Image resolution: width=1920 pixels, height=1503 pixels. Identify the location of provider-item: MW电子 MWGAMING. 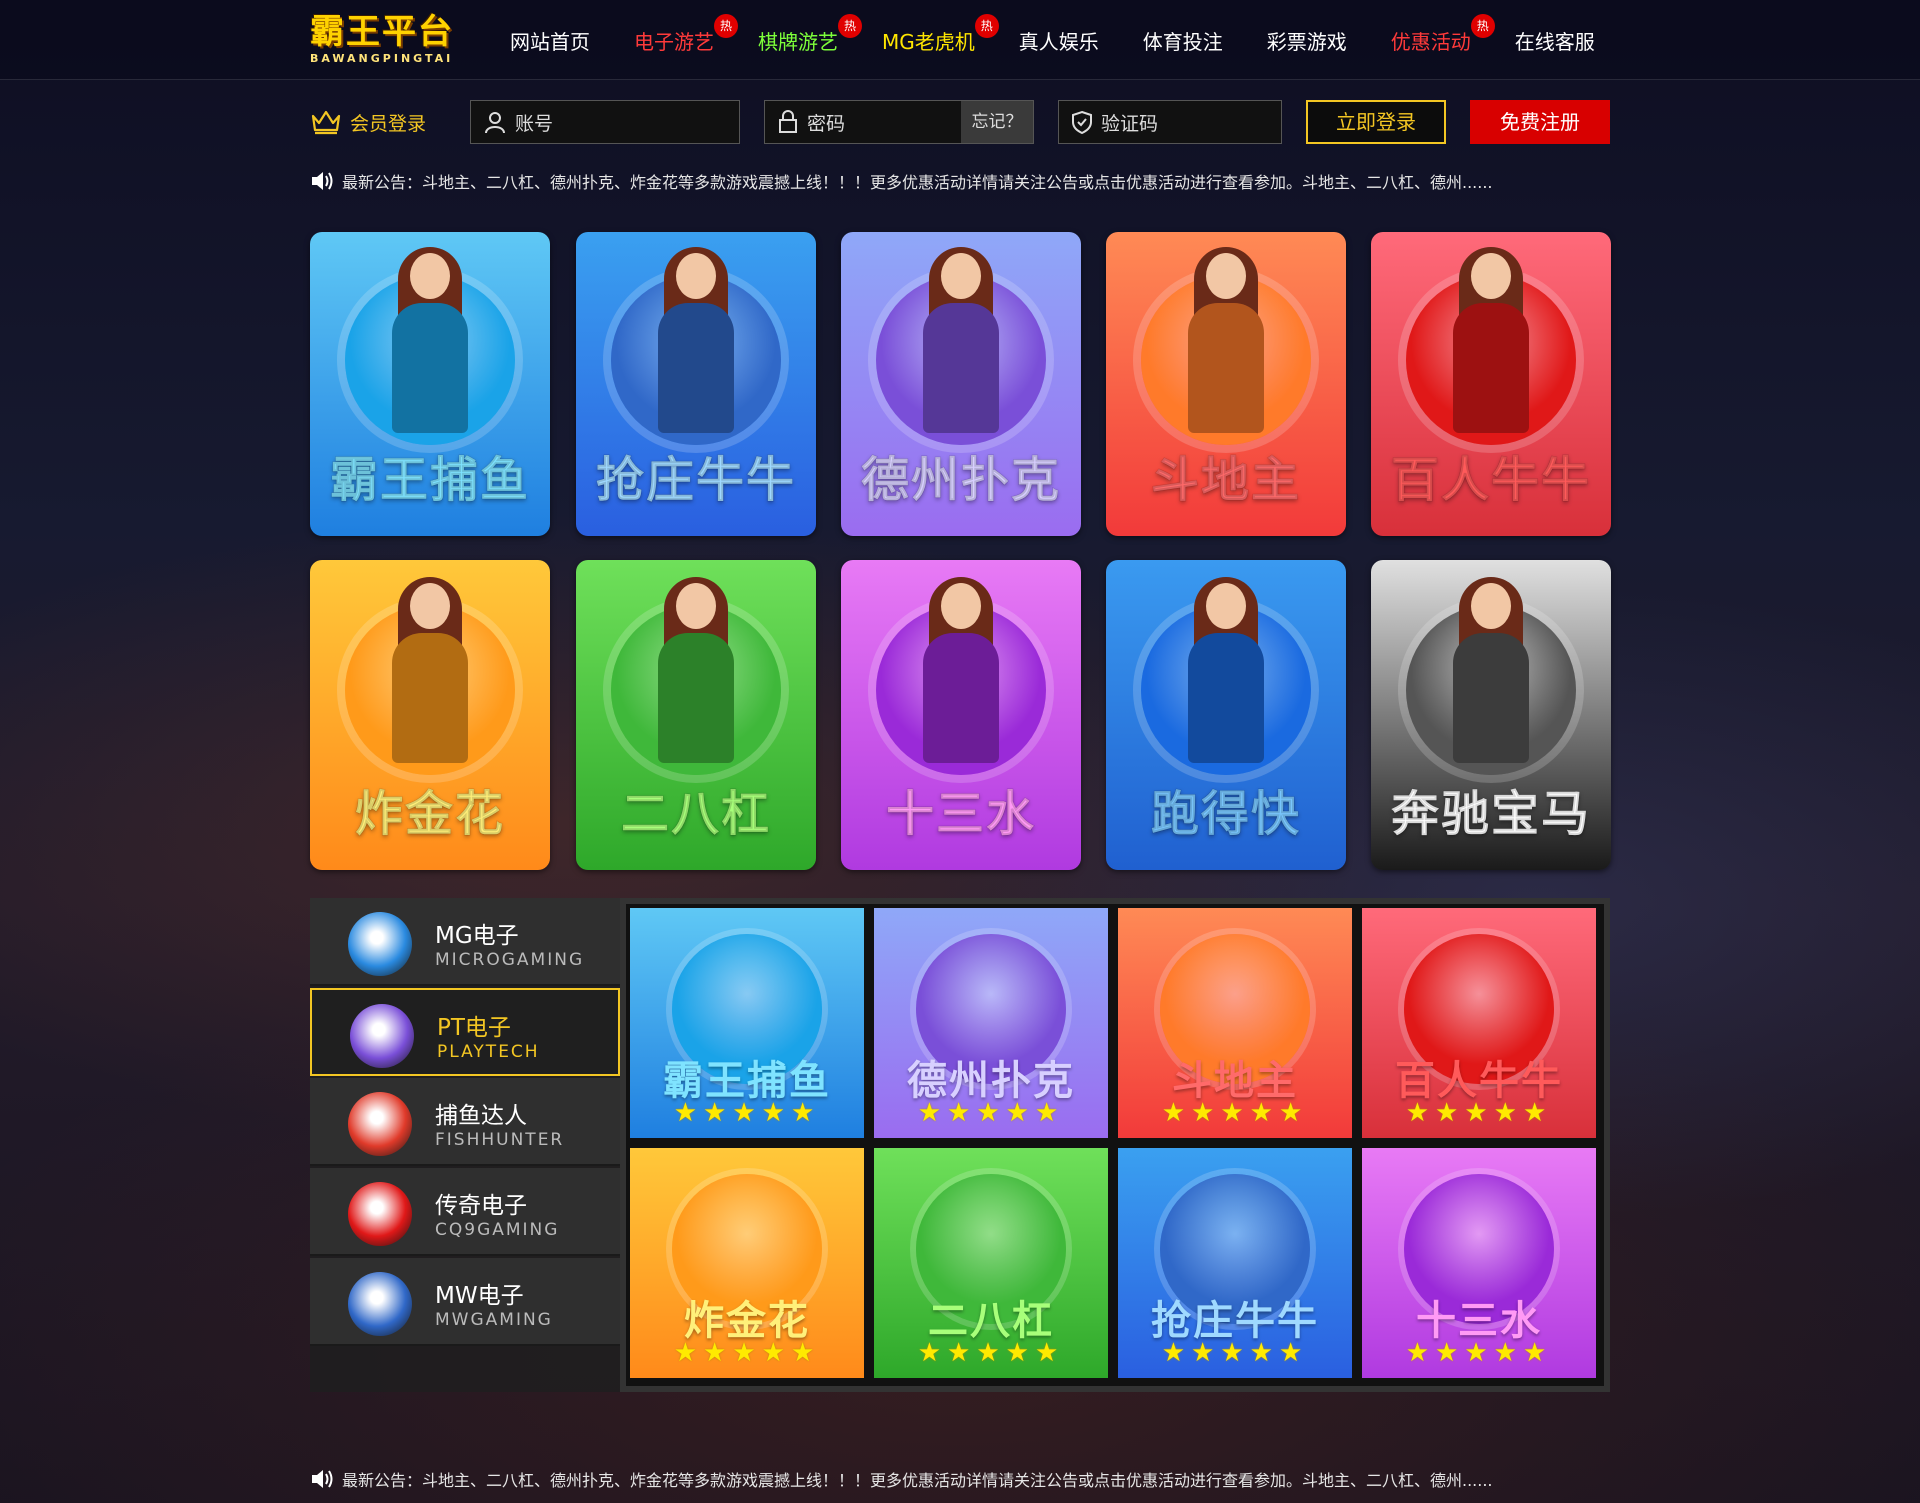
(465, 1302).